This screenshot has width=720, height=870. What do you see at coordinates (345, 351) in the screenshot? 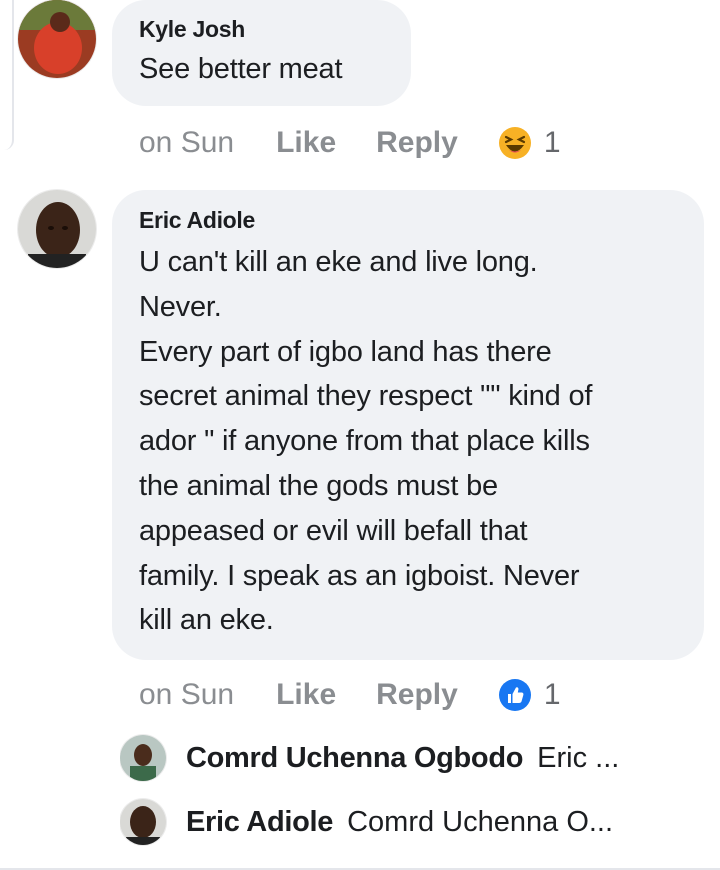
I see `comment-text-line: Every part of igbo land has there` at bounding box center [345, 351].